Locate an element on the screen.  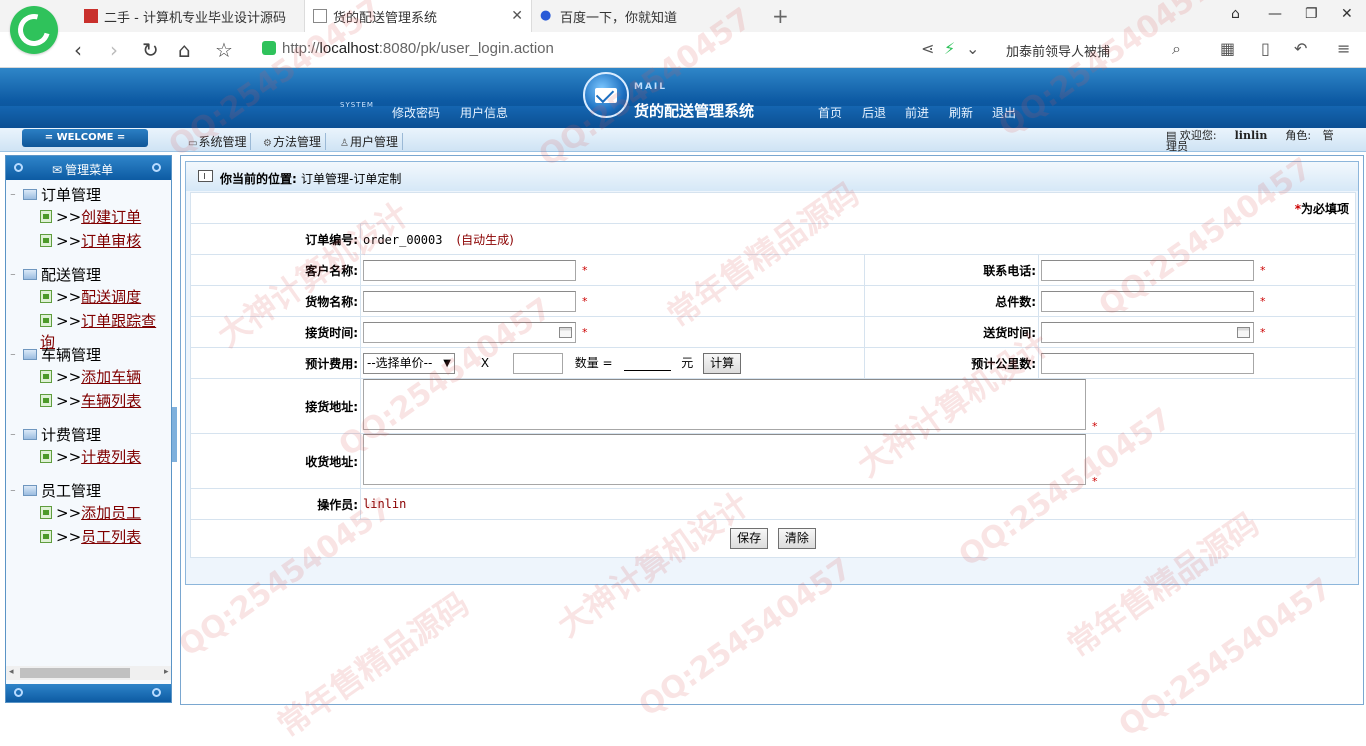
user-info-link: 用户信息 is located at coordinates (484, 112).